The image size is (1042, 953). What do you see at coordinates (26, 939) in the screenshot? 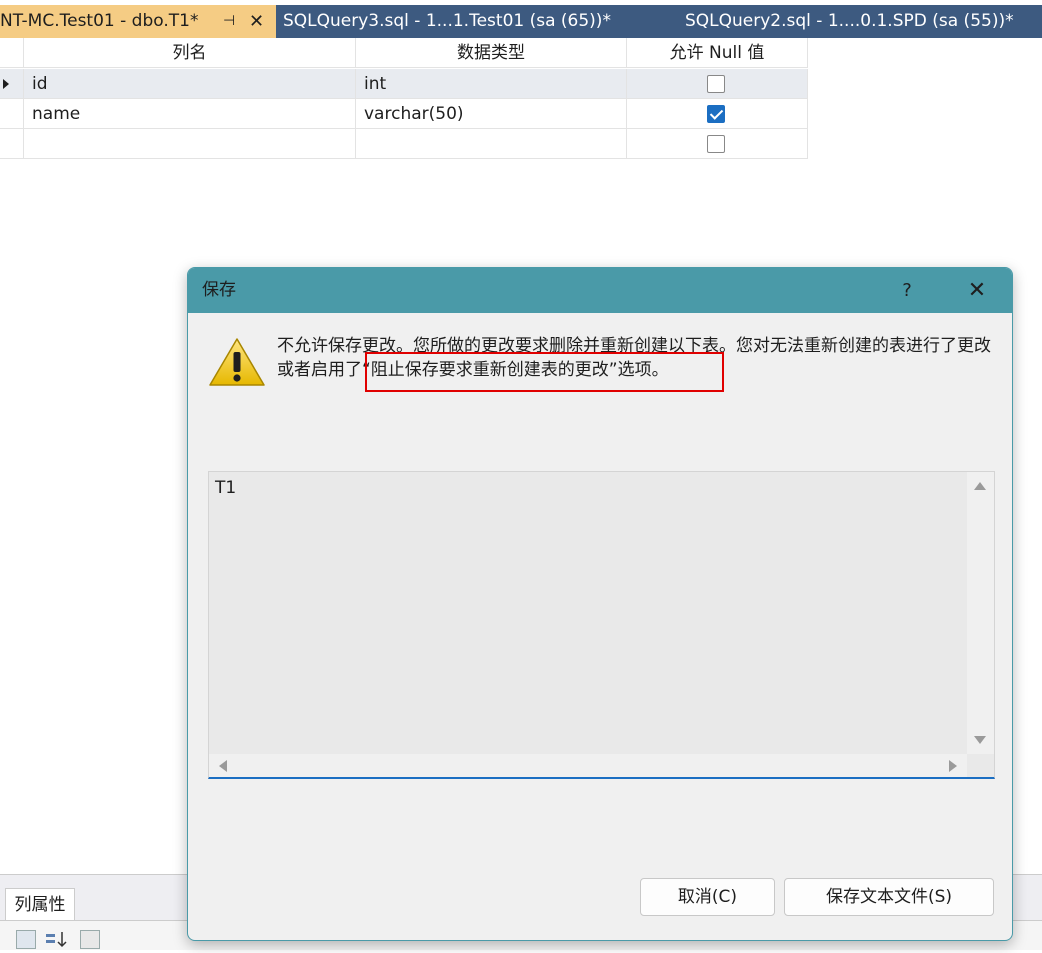
I see `categorized-icon` at bounding box center [26, 939].